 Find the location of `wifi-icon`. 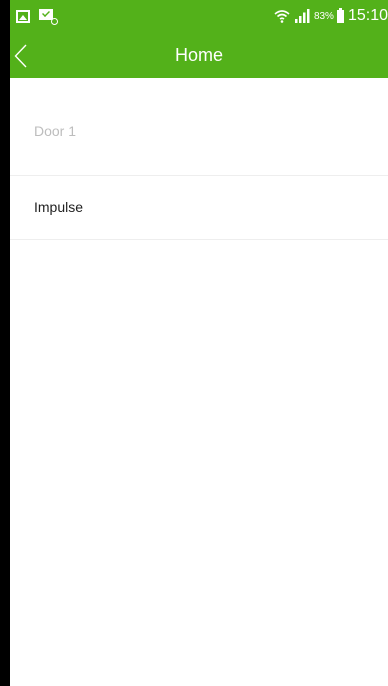

wifi-icon is located at coordinates (282, 16).